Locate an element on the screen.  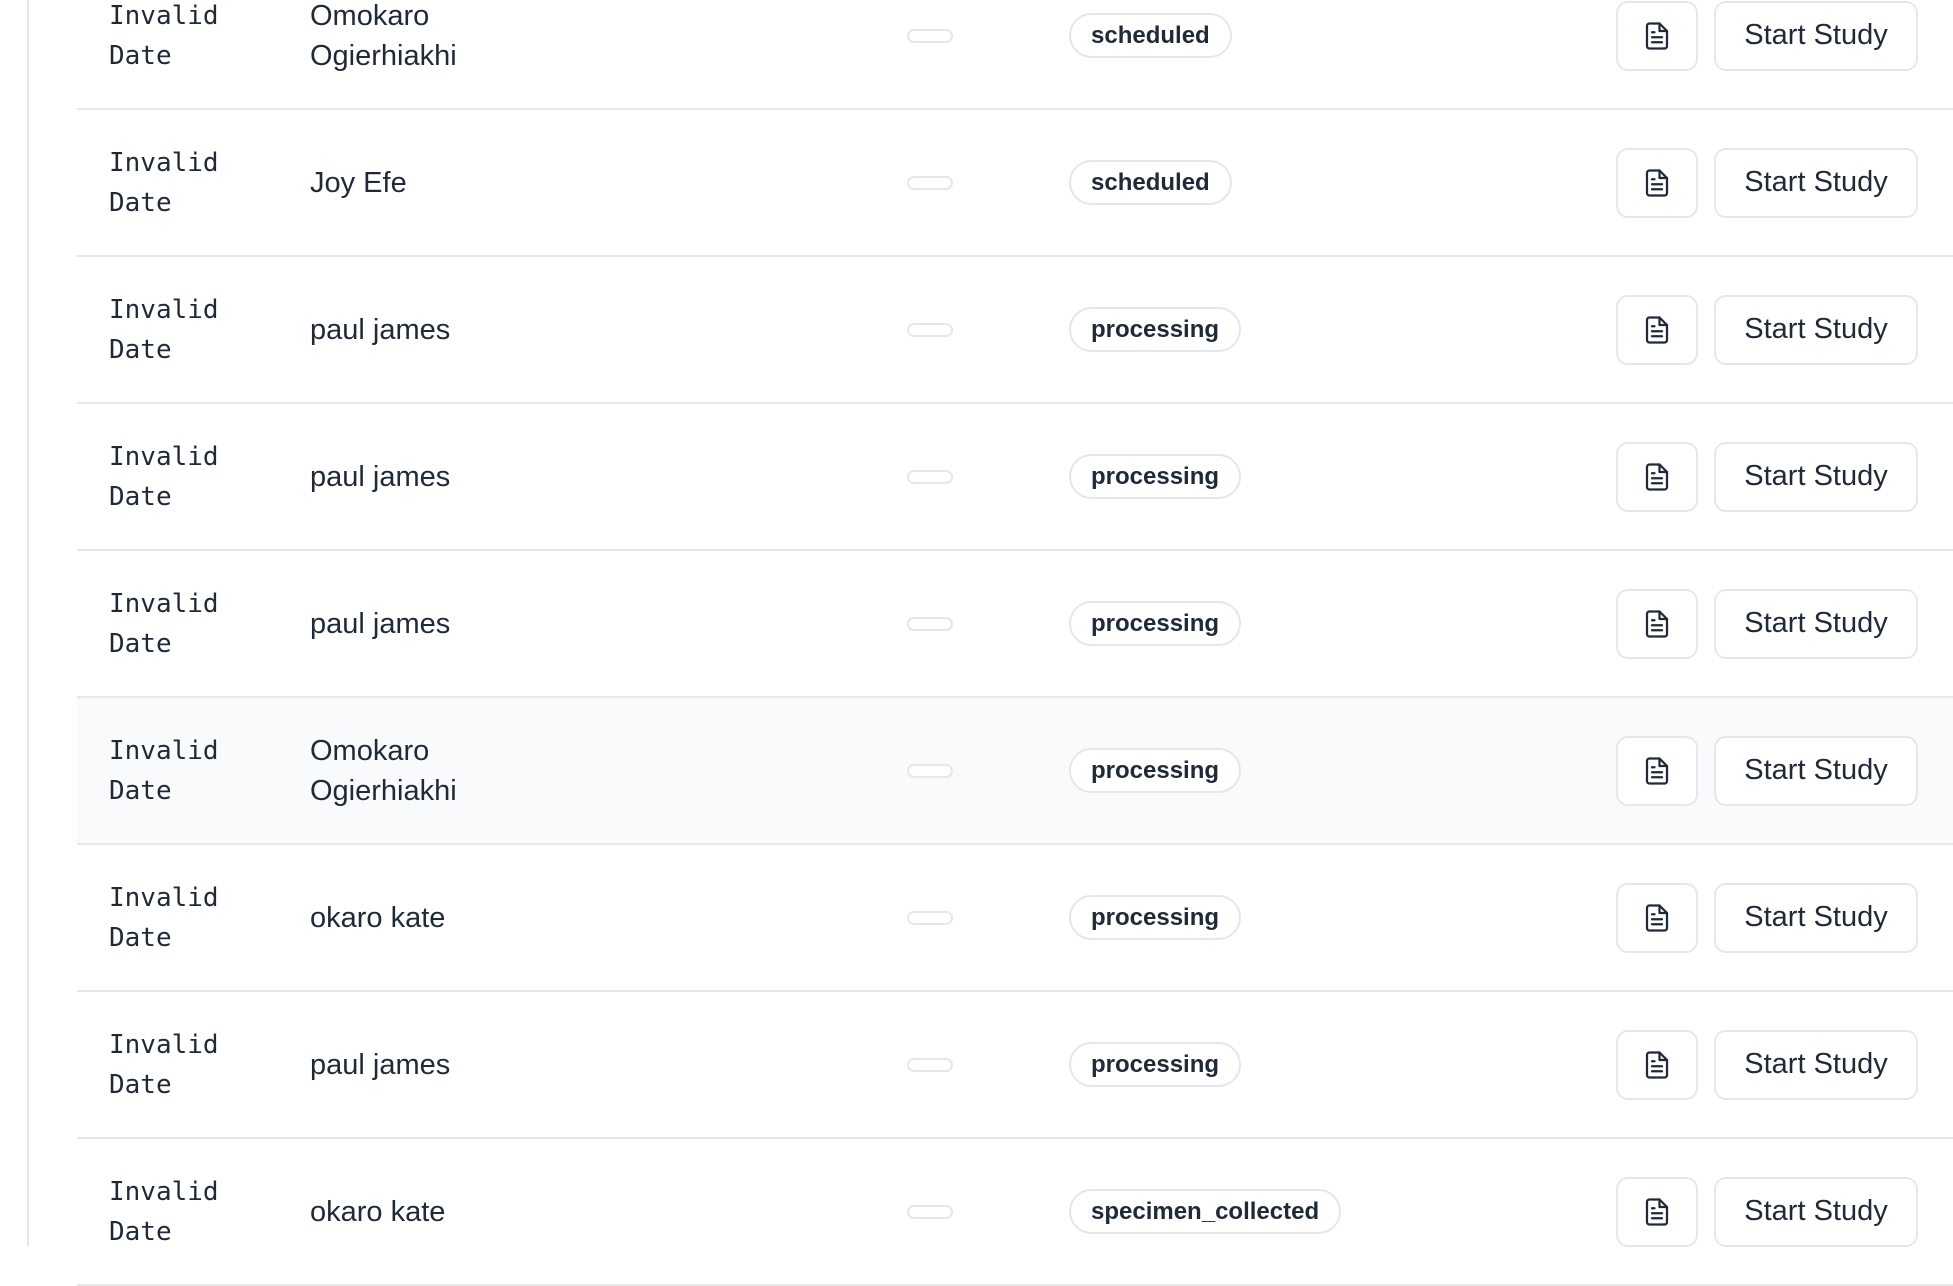
status-cell: specimen_collected is located at coordinates (1205, 1211).